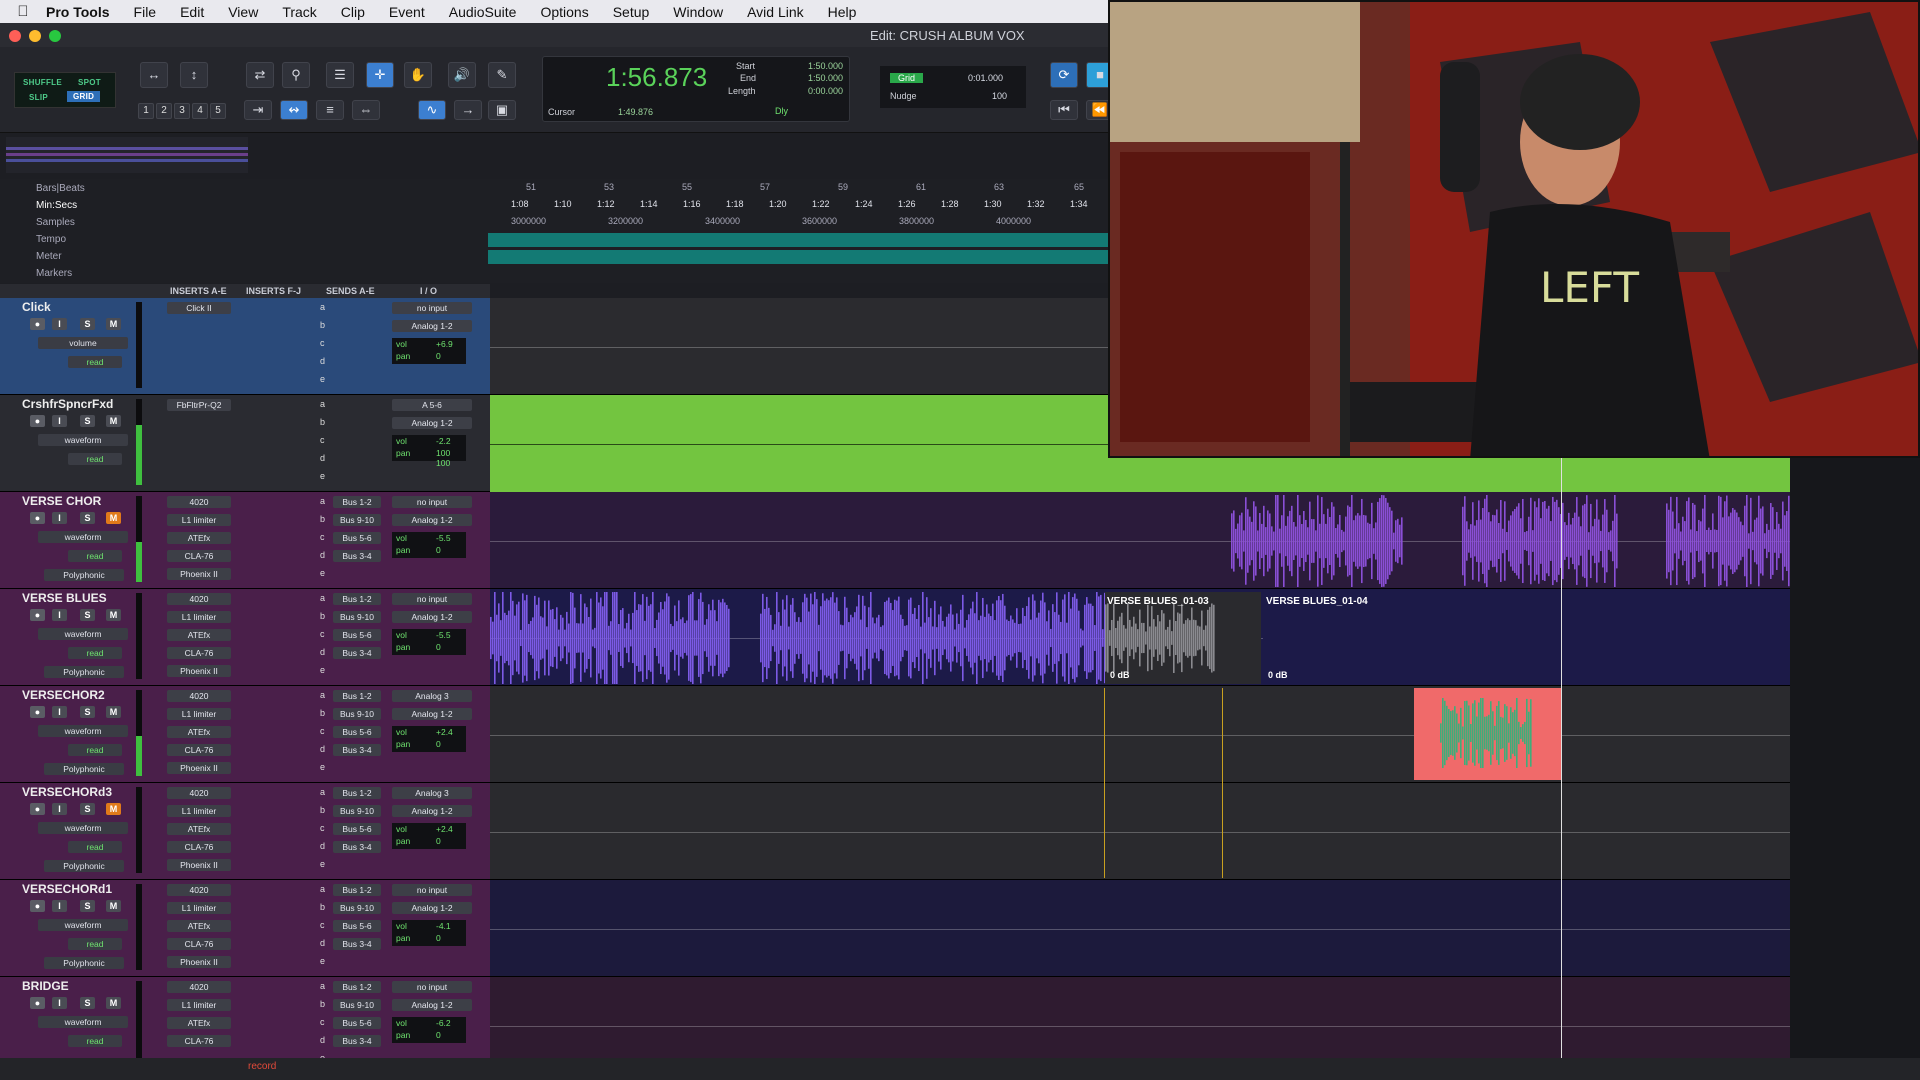  What do you see at coordinates (330, 110) in the screenshot?
I see `link-track-icon: ≡` at bounding box center [330, 110].